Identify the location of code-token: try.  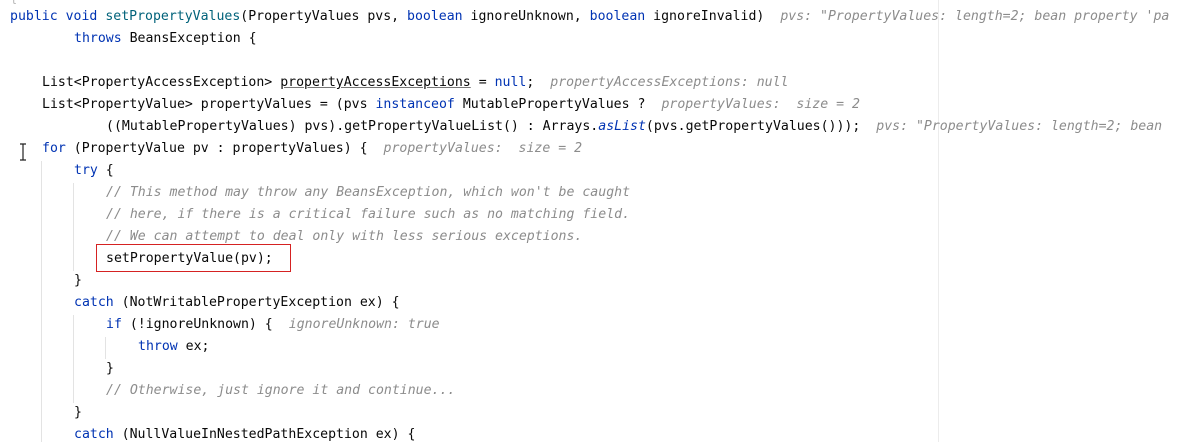
(86, 170).